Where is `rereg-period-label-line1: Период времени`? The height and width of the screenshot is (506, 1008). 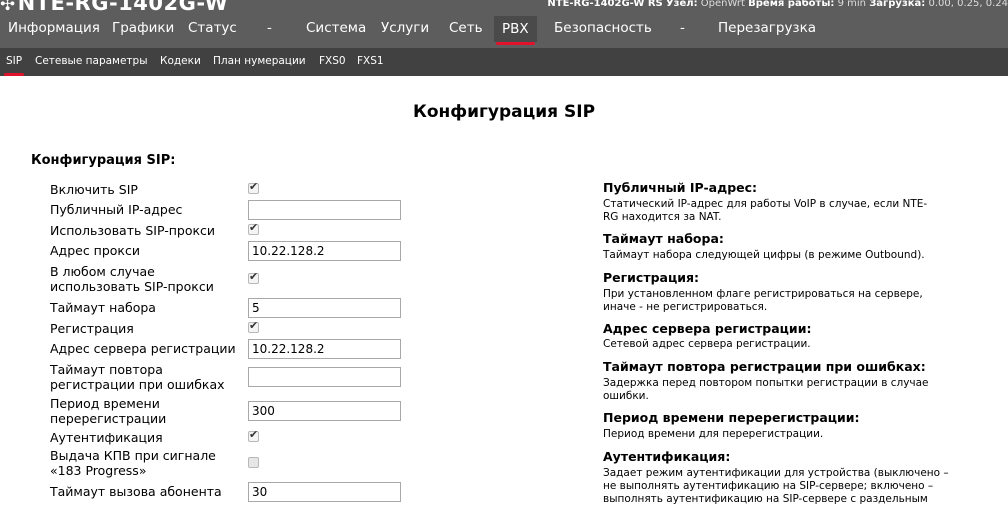 rereg-period-label-line1: Период времени is located at coordinates (105, 403).